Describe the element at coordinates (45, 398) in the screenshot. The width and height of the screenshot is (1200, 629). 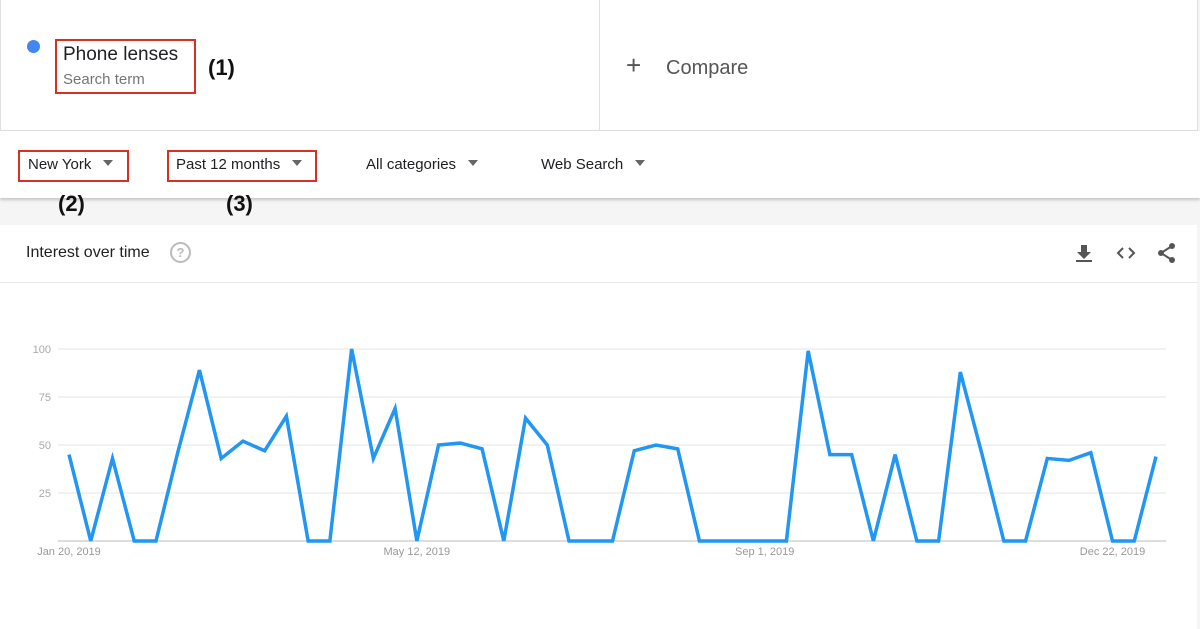
I see `y-tick-label: 75` at that location.